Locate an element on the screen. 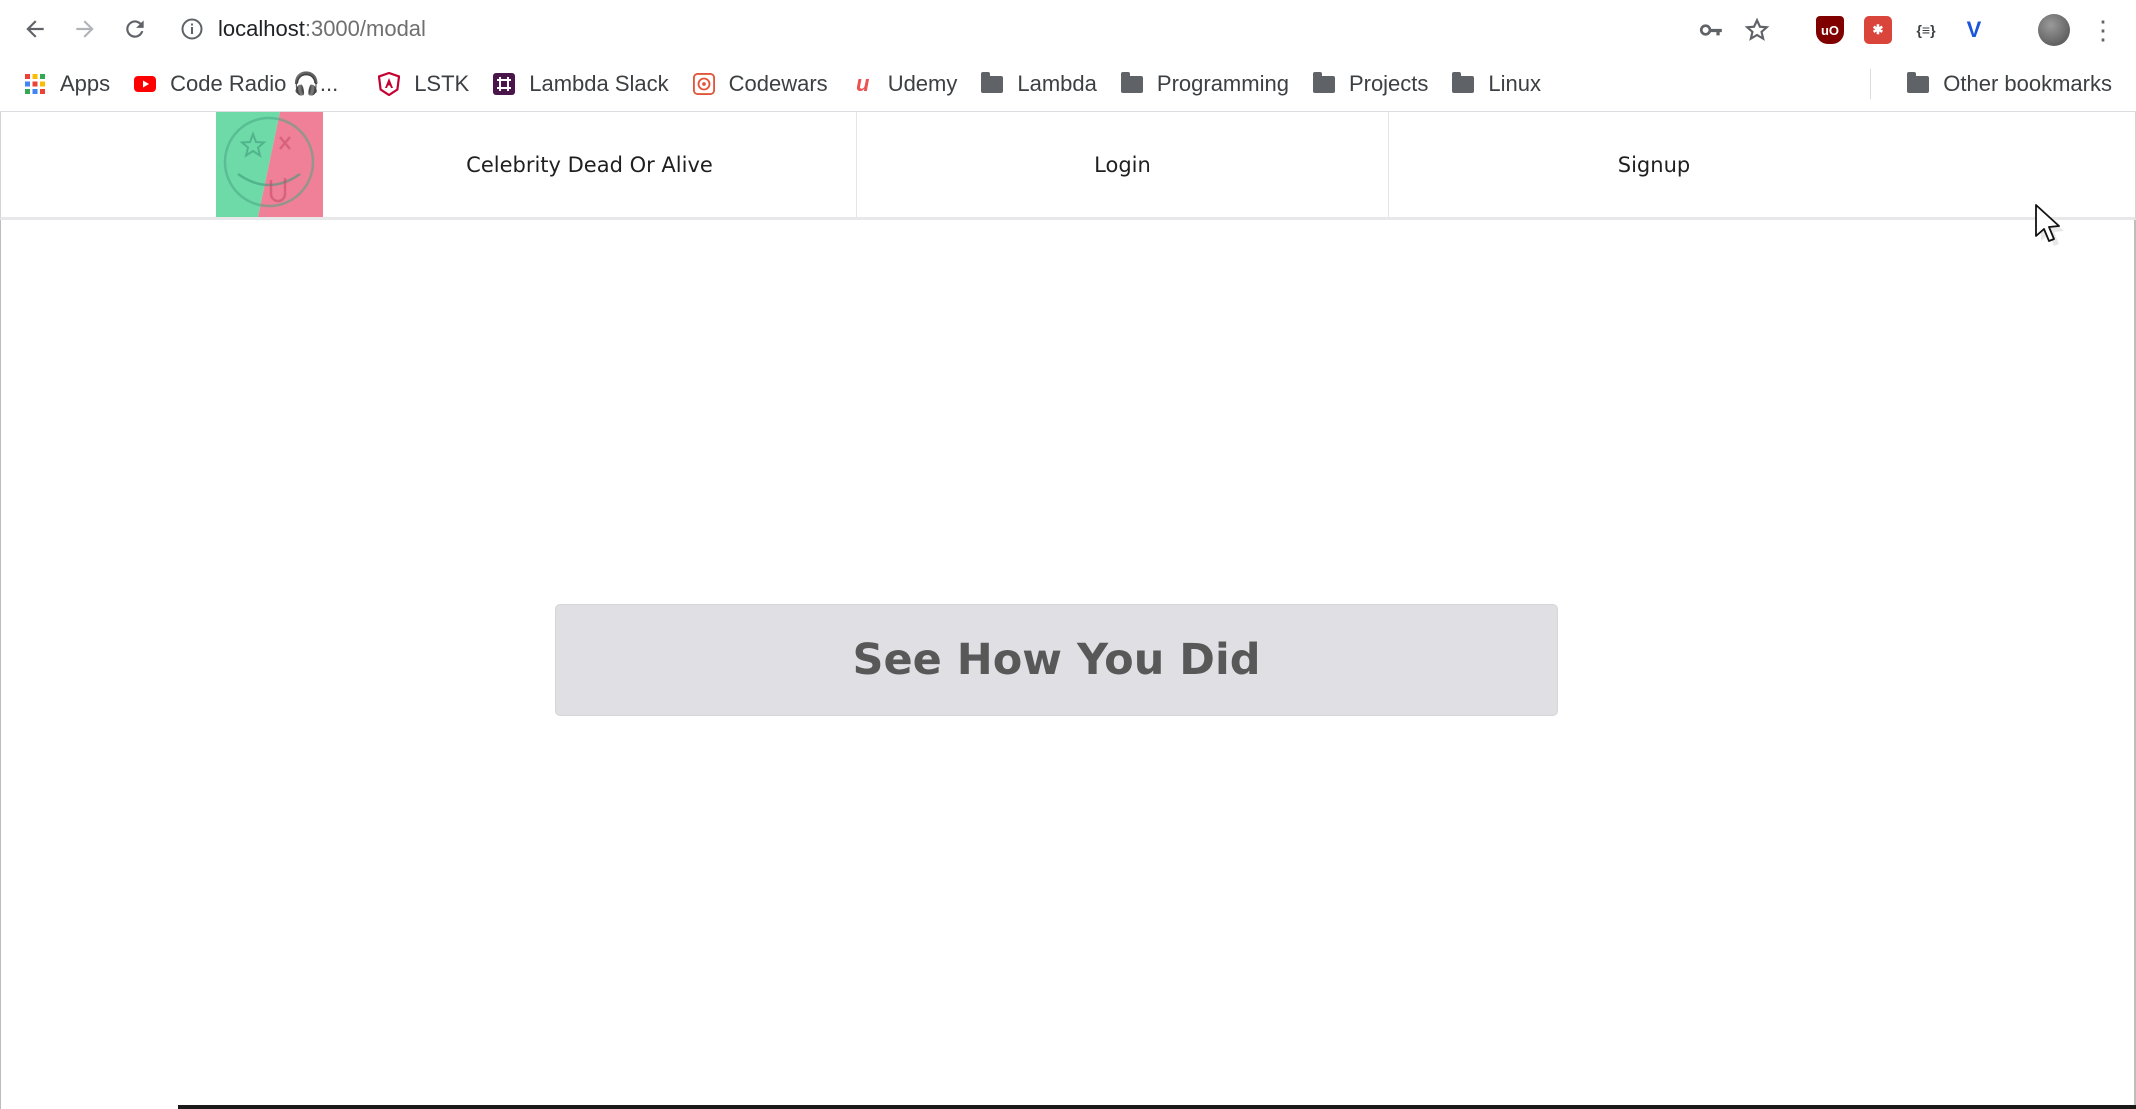 This screenshot has height=1109, width=2136. nav-login-label: Login is located at coordinates (1122, 164).